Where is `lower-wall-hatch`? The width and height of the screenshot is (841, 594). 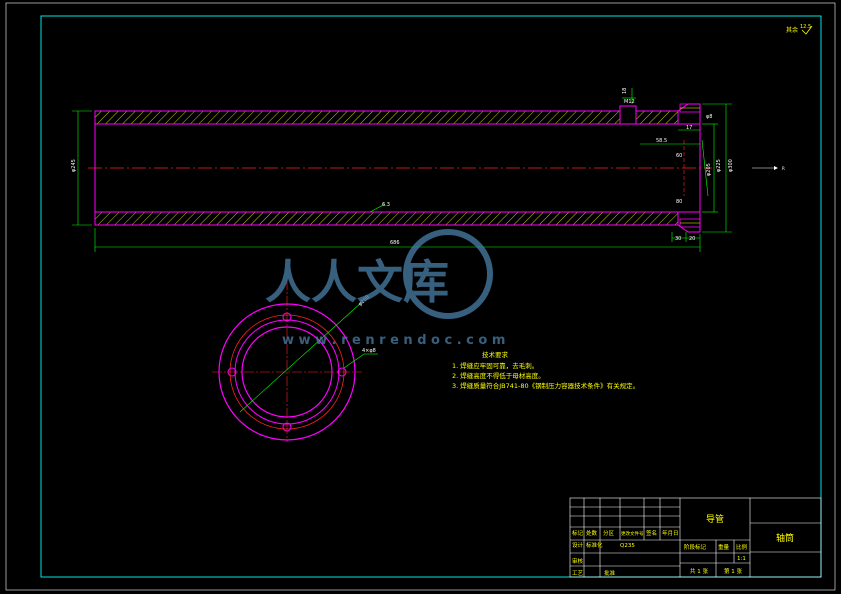 lower-wall-hatch is located at coordinates (386, 218).